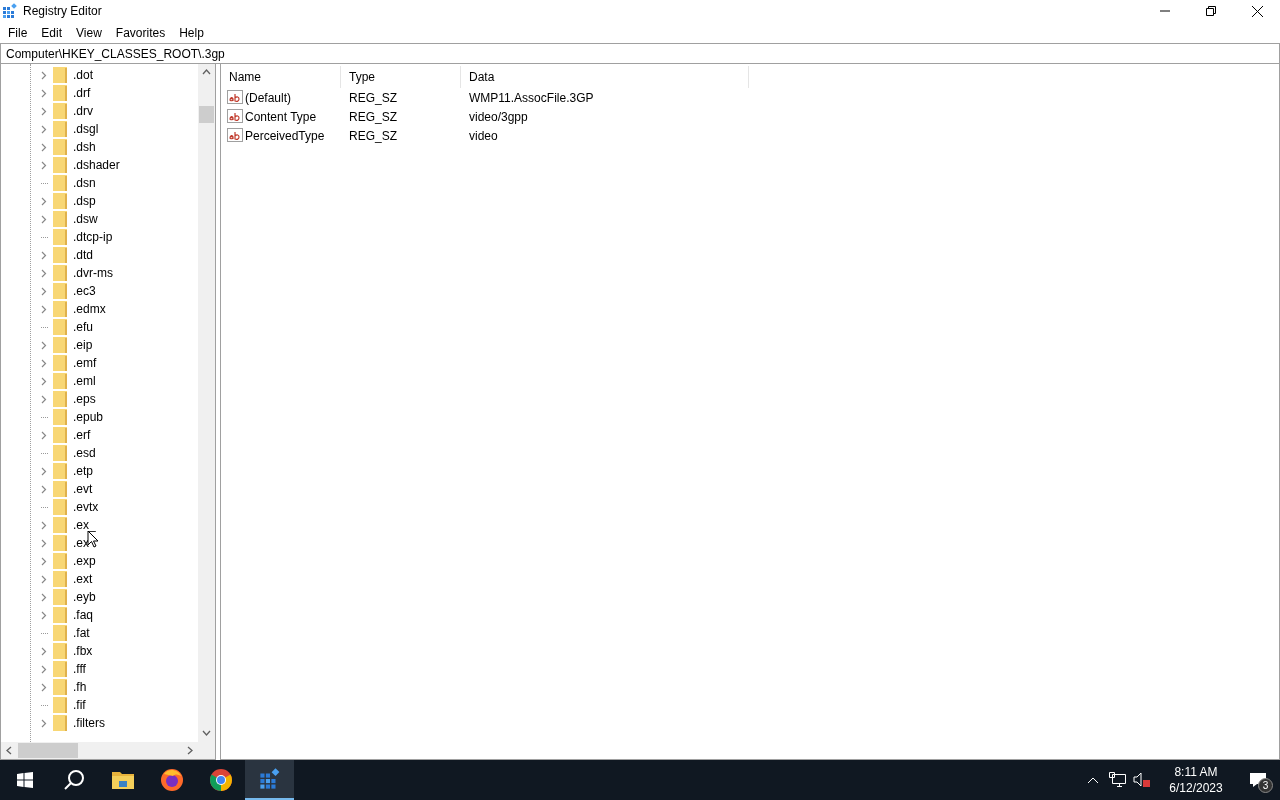  I want to click on registry-key: .dshader, so click(96, 165).